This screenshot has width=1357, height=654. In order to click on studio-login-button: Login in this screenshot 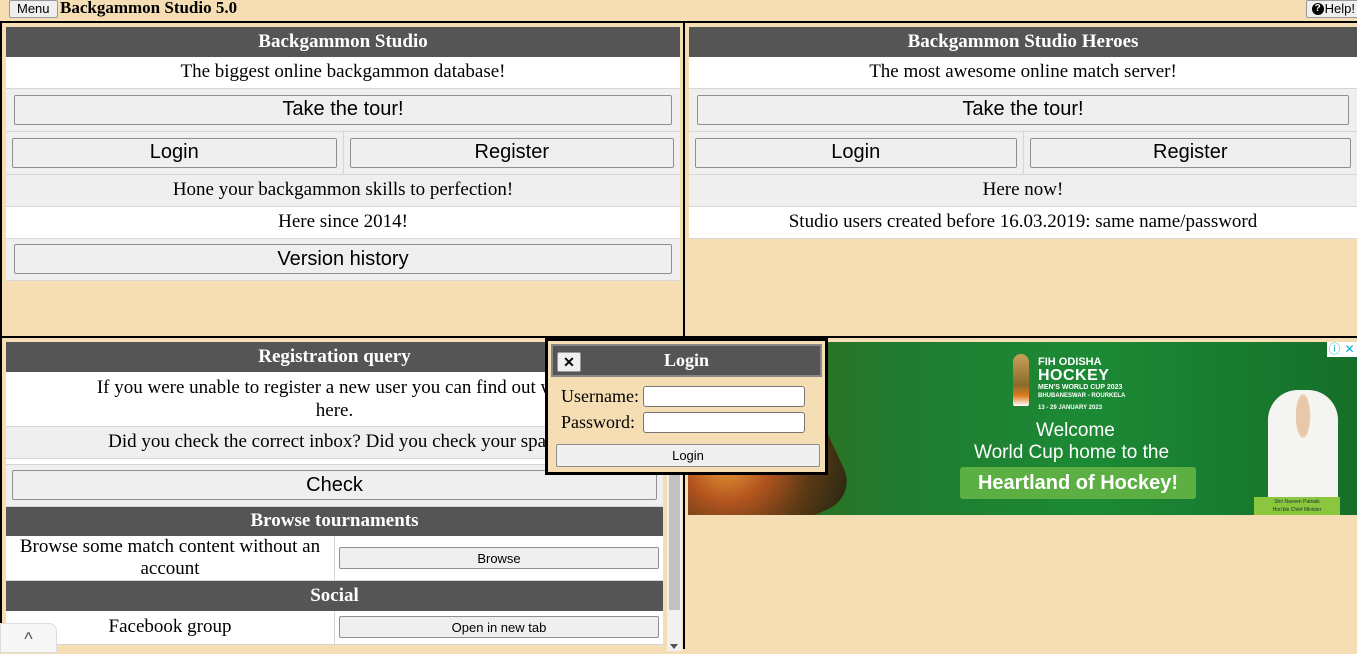, I will do `click(174, 152)`.